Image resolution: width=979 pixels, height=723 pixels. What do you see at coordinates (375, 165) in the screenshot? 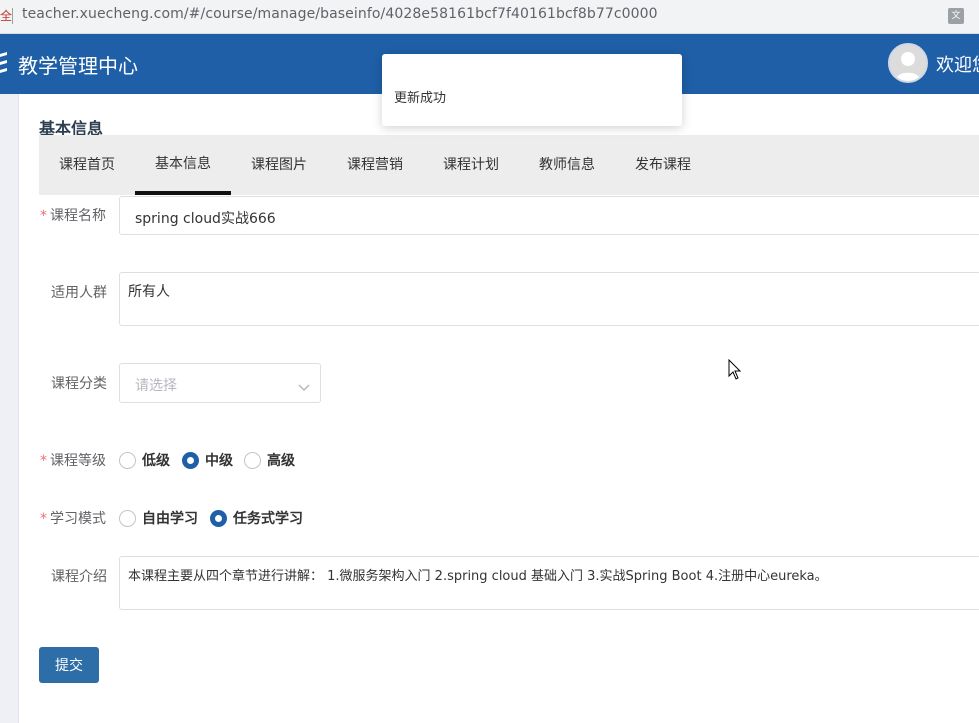
I see `tab-course-marketing: 课程营销` at bounding box center [375, 165].